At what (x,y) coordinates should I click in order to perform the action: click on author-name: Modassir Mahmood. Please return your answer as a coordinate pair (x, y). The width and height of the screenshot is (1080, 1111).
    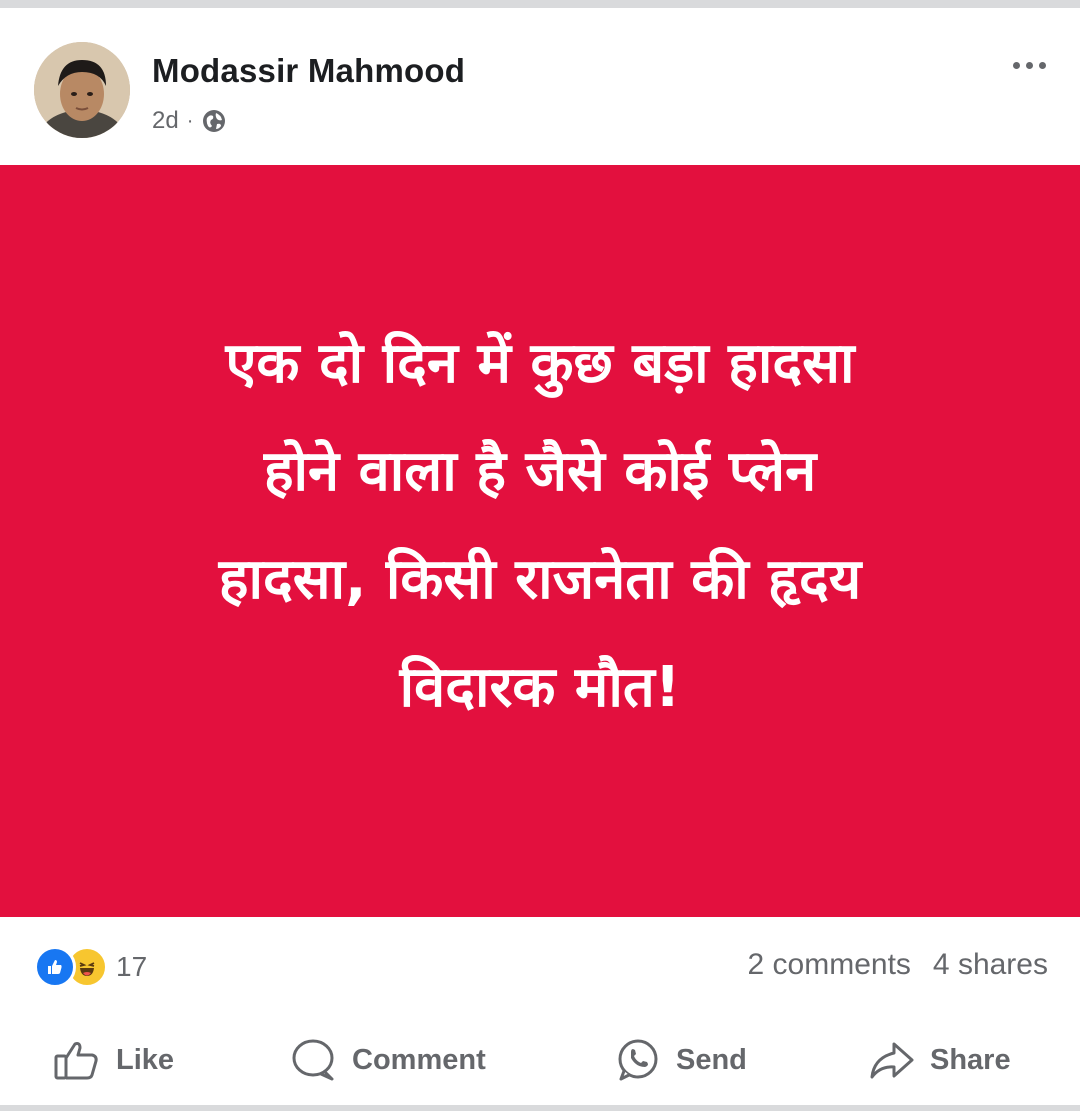
    Looking at the image, I should click on (308, 71).